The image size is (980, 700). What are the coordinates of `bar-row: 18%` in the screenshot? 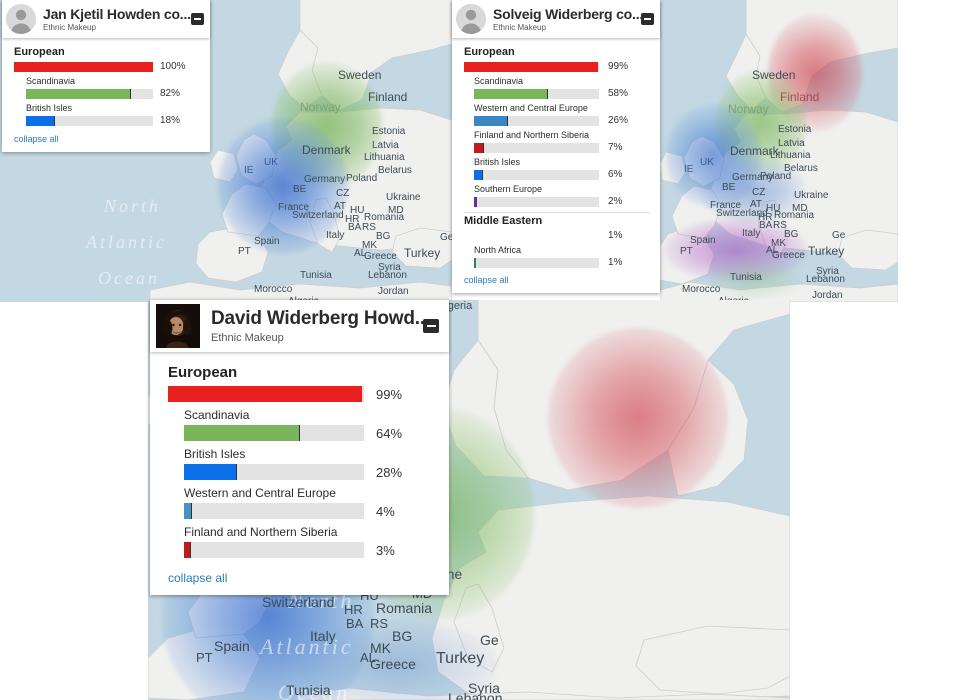 It's located at (113, 120).